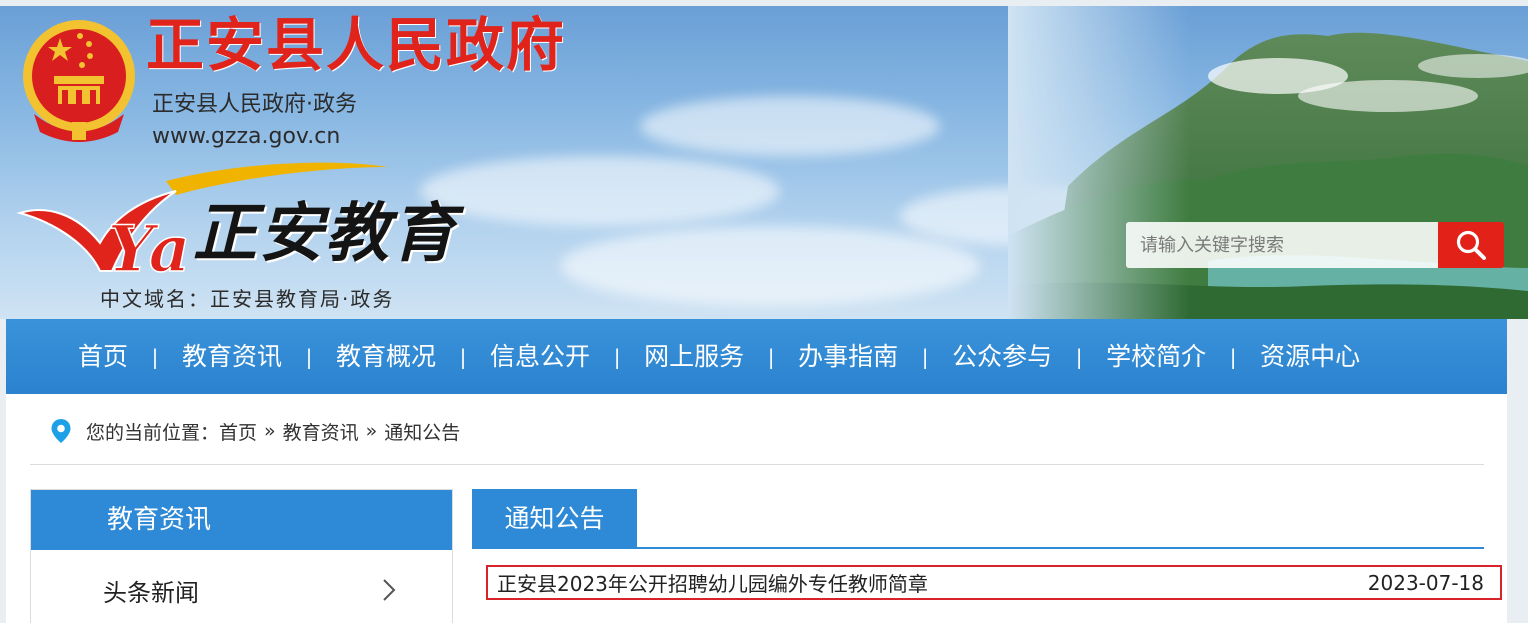  Describe the element at coordinates (246, 136) in the screenshot. I see `gov-url: www.gzza.gov.cn` at that location.